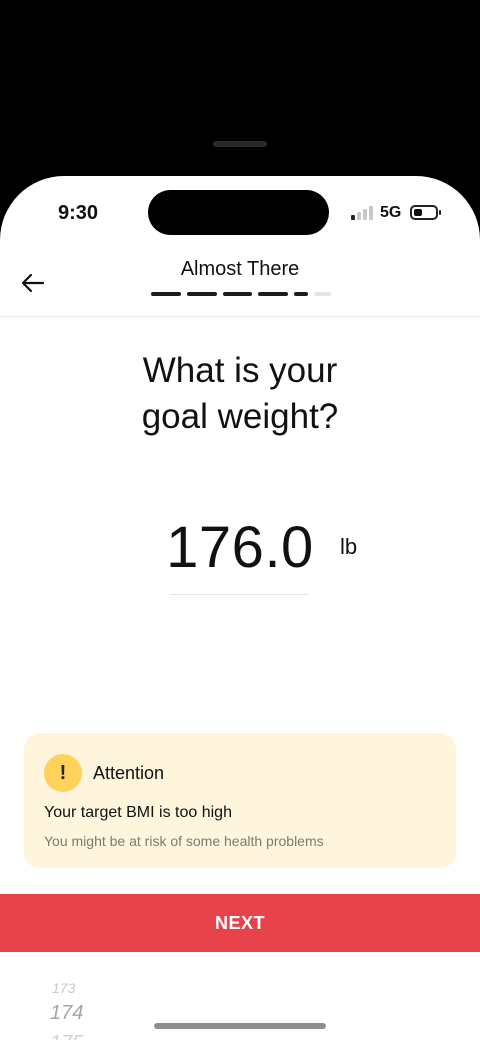 The height and width of the screenshot is (1040, 480). I want to click on battery-icon, so click(425, 212).